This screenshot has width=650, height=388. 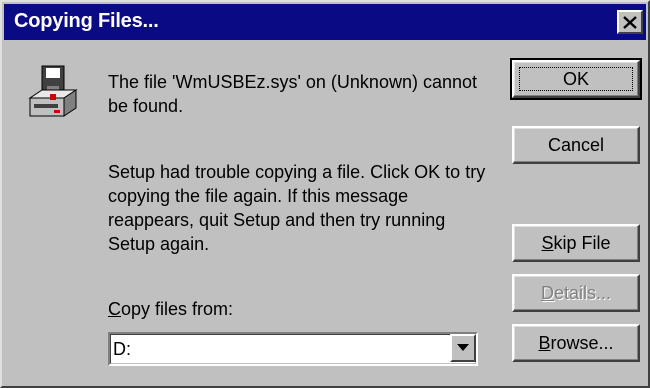 I want to click on copy-files-from-label: Copy files from:, so click(x=170, y=309).